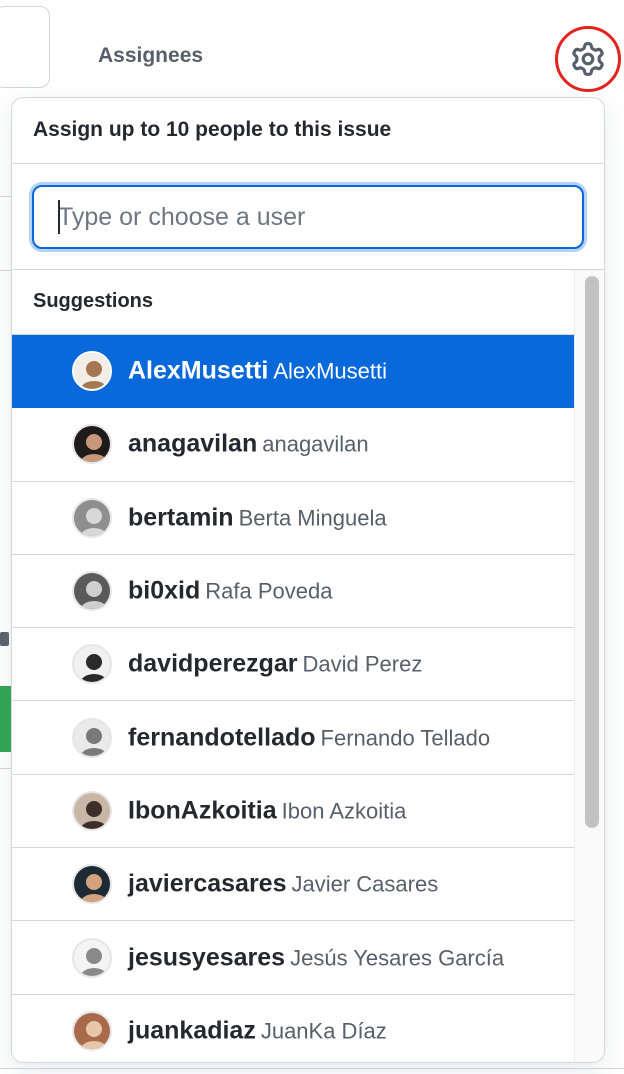 This screenshot has height=1074, width=624. Describe the element at coordinates (315, 444) in the screenshot. I see `user-full-name: anagavilan` at that location.